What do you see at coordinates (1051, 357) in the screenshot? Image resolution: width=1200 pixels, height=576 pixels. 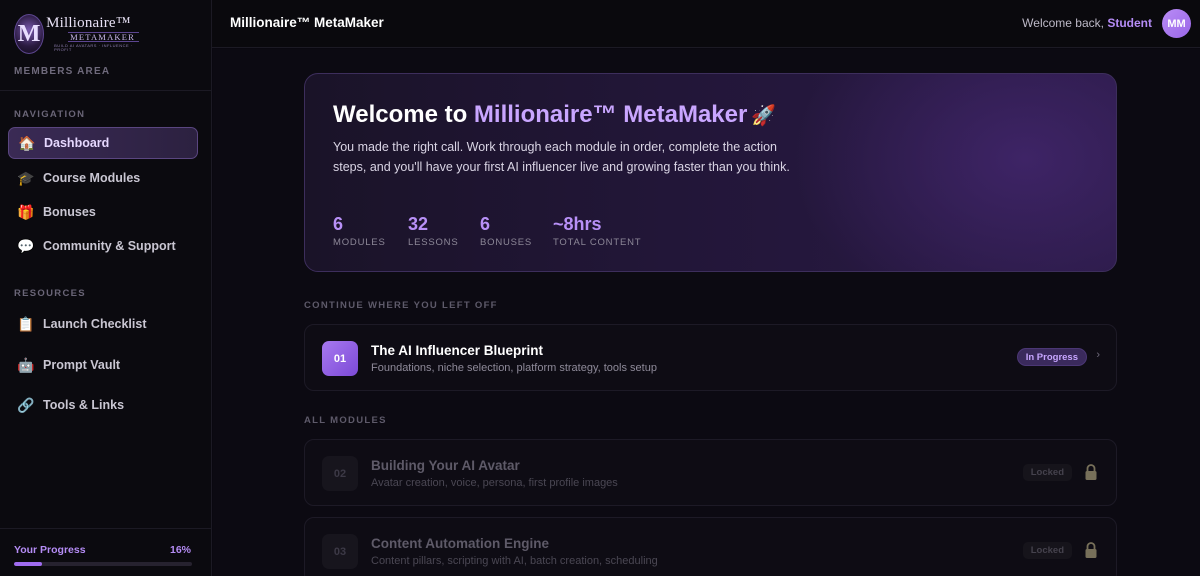 I see `status-badge: In Progress` at bounding box center [1051, 357].